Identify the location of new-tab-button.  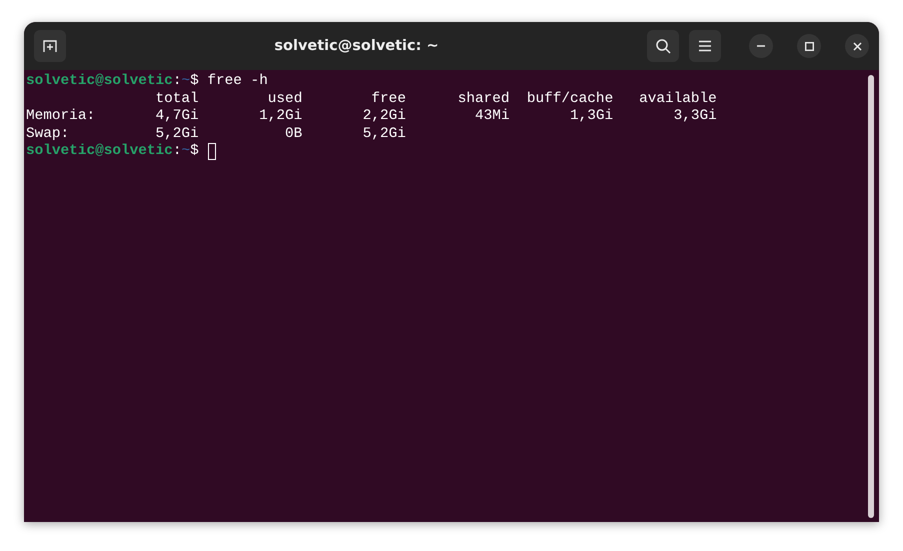
(50, 46).